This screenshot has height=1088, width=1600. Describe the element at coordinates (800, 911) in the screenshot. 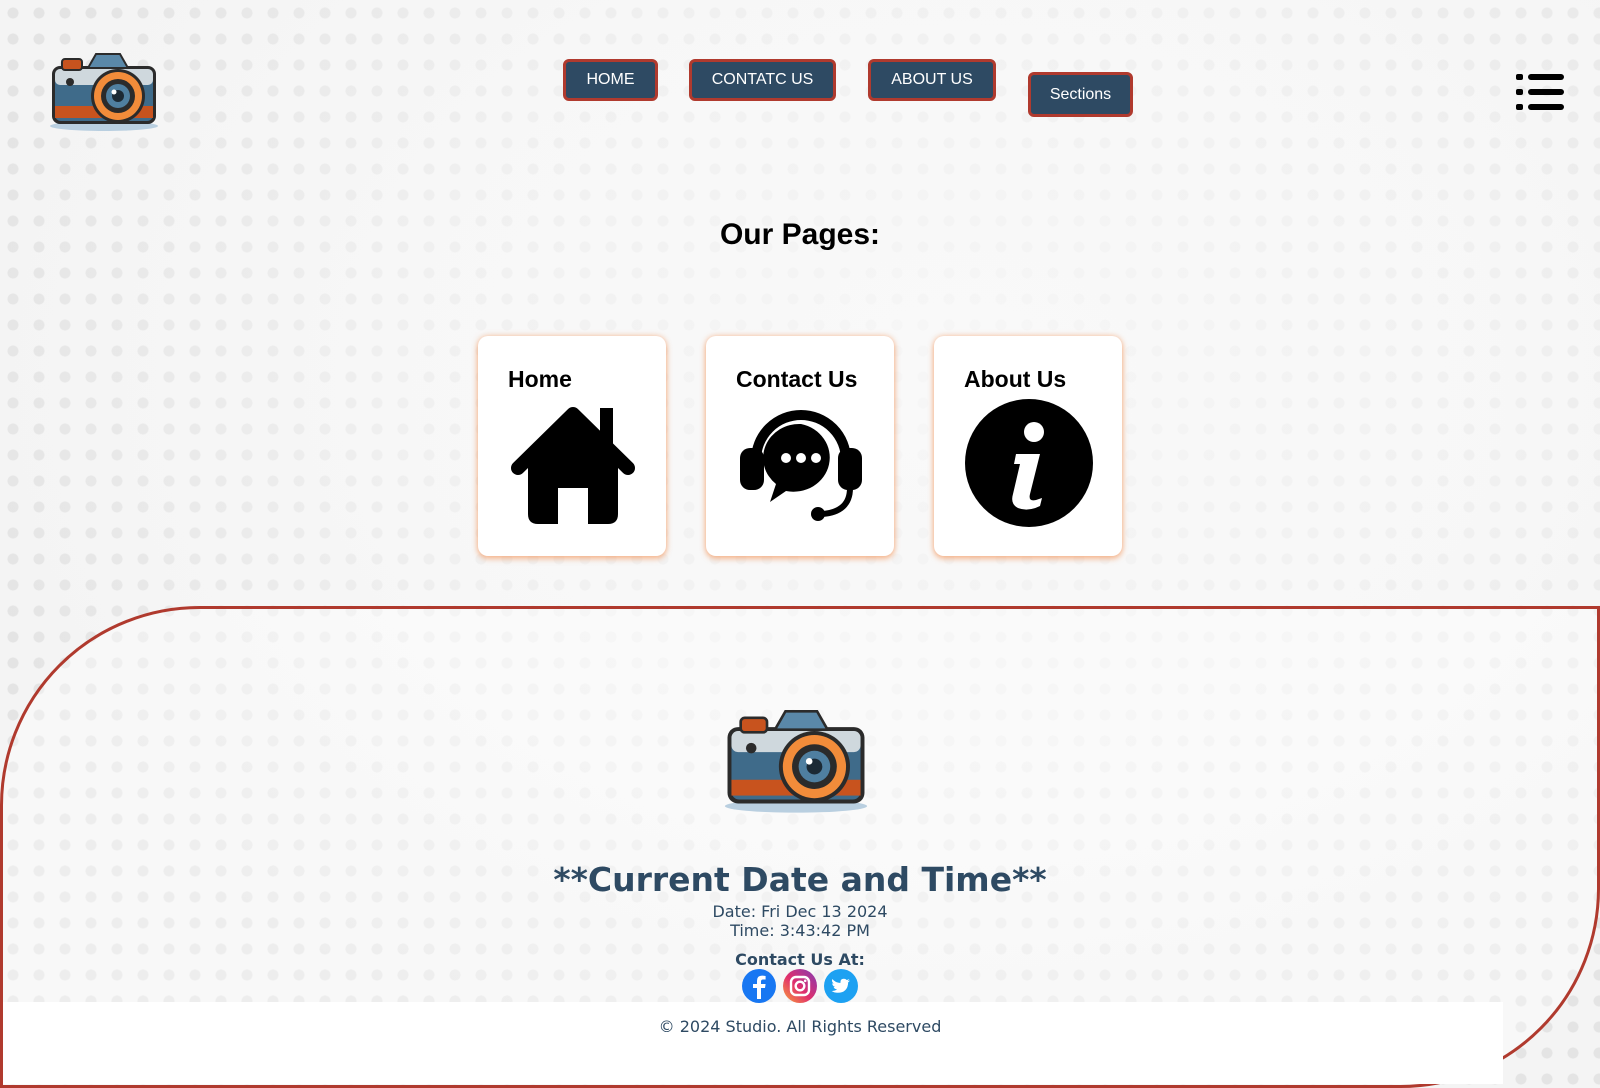

I see `footer-date: Date: Fri Dec 13 2024` at that location.